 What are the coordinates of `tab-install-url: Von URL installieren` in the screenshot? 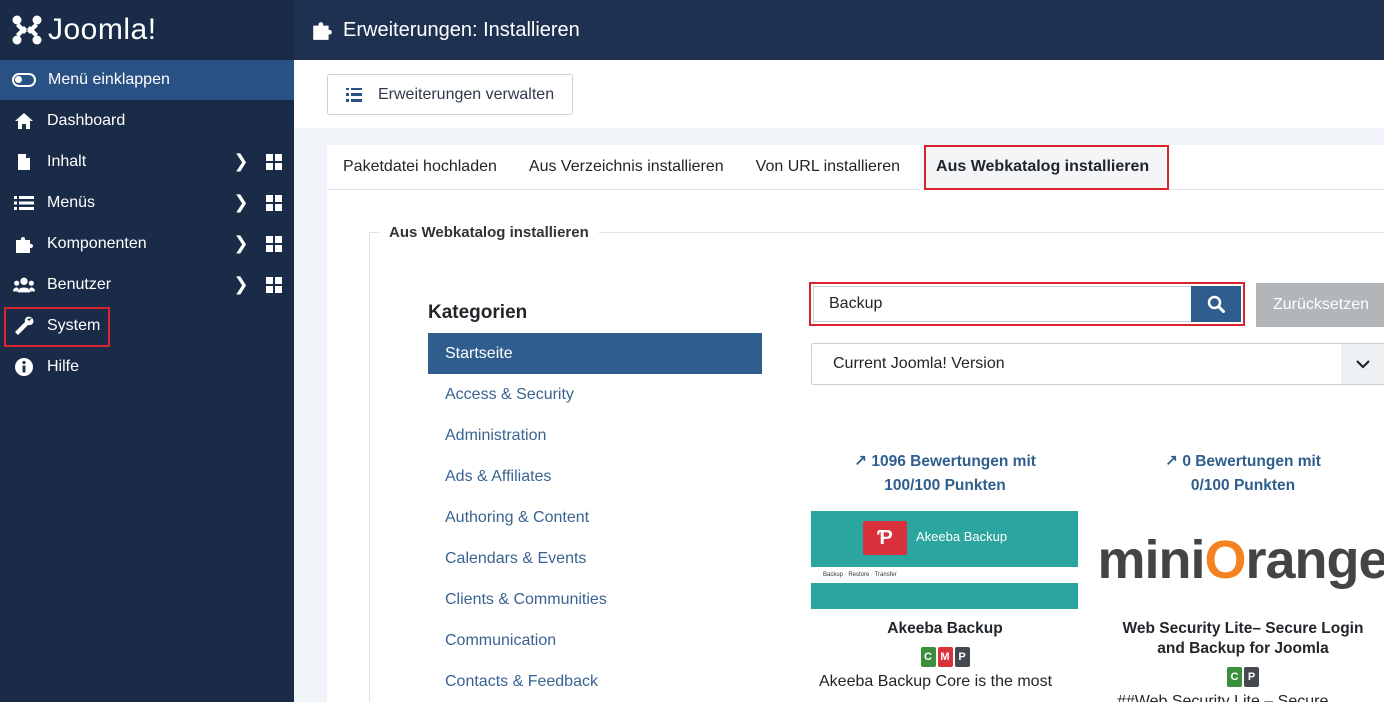 It's located at (828, 167).